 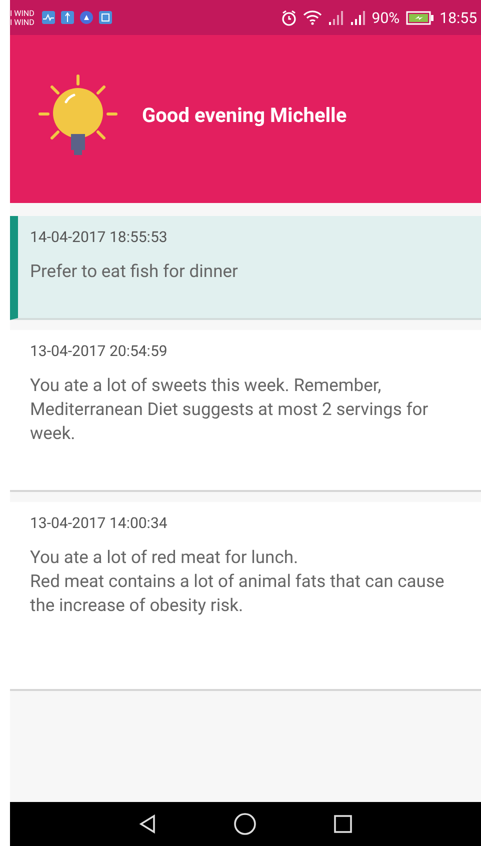 What do you see at coordinates (99, 351) in the screenshot?
I see `message-timestamp: 13-04-2017 20:54:59` at bounding box center [99, 351].